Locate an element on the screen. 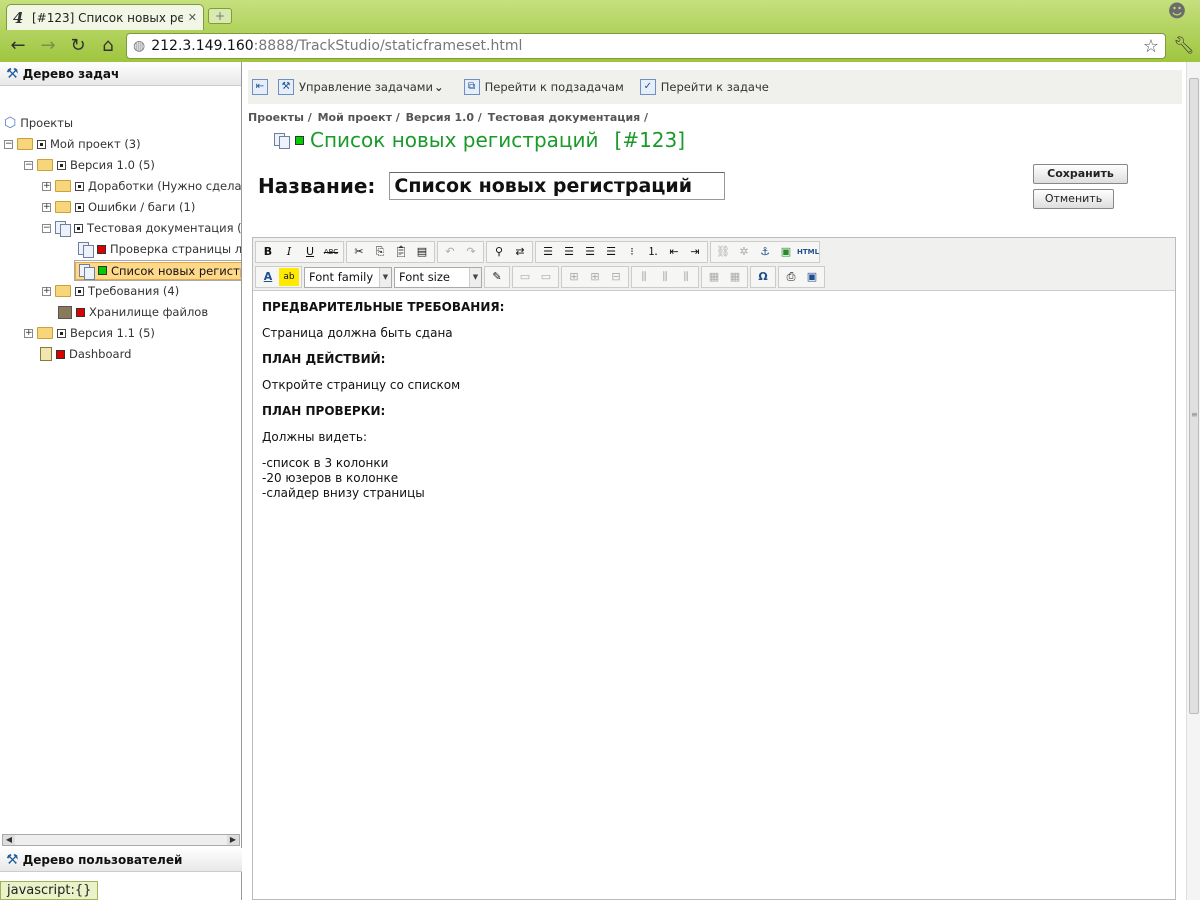 The width and height of the screenshot is (1200, 900). go-to-task-button: ✓ Перейти к задаче is located at coordinates (704, 87).